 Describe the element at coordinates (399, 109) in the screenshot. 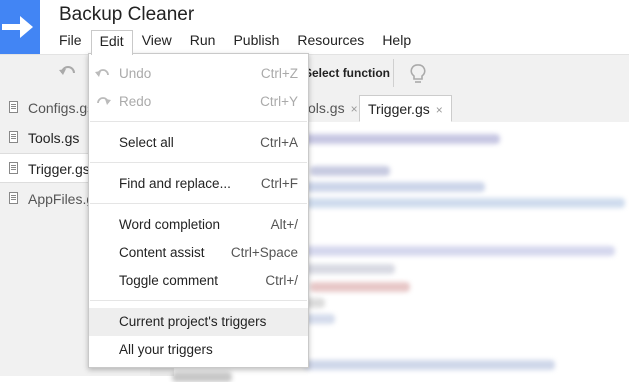

I see `tab-label: Trigger.gs` at that location.